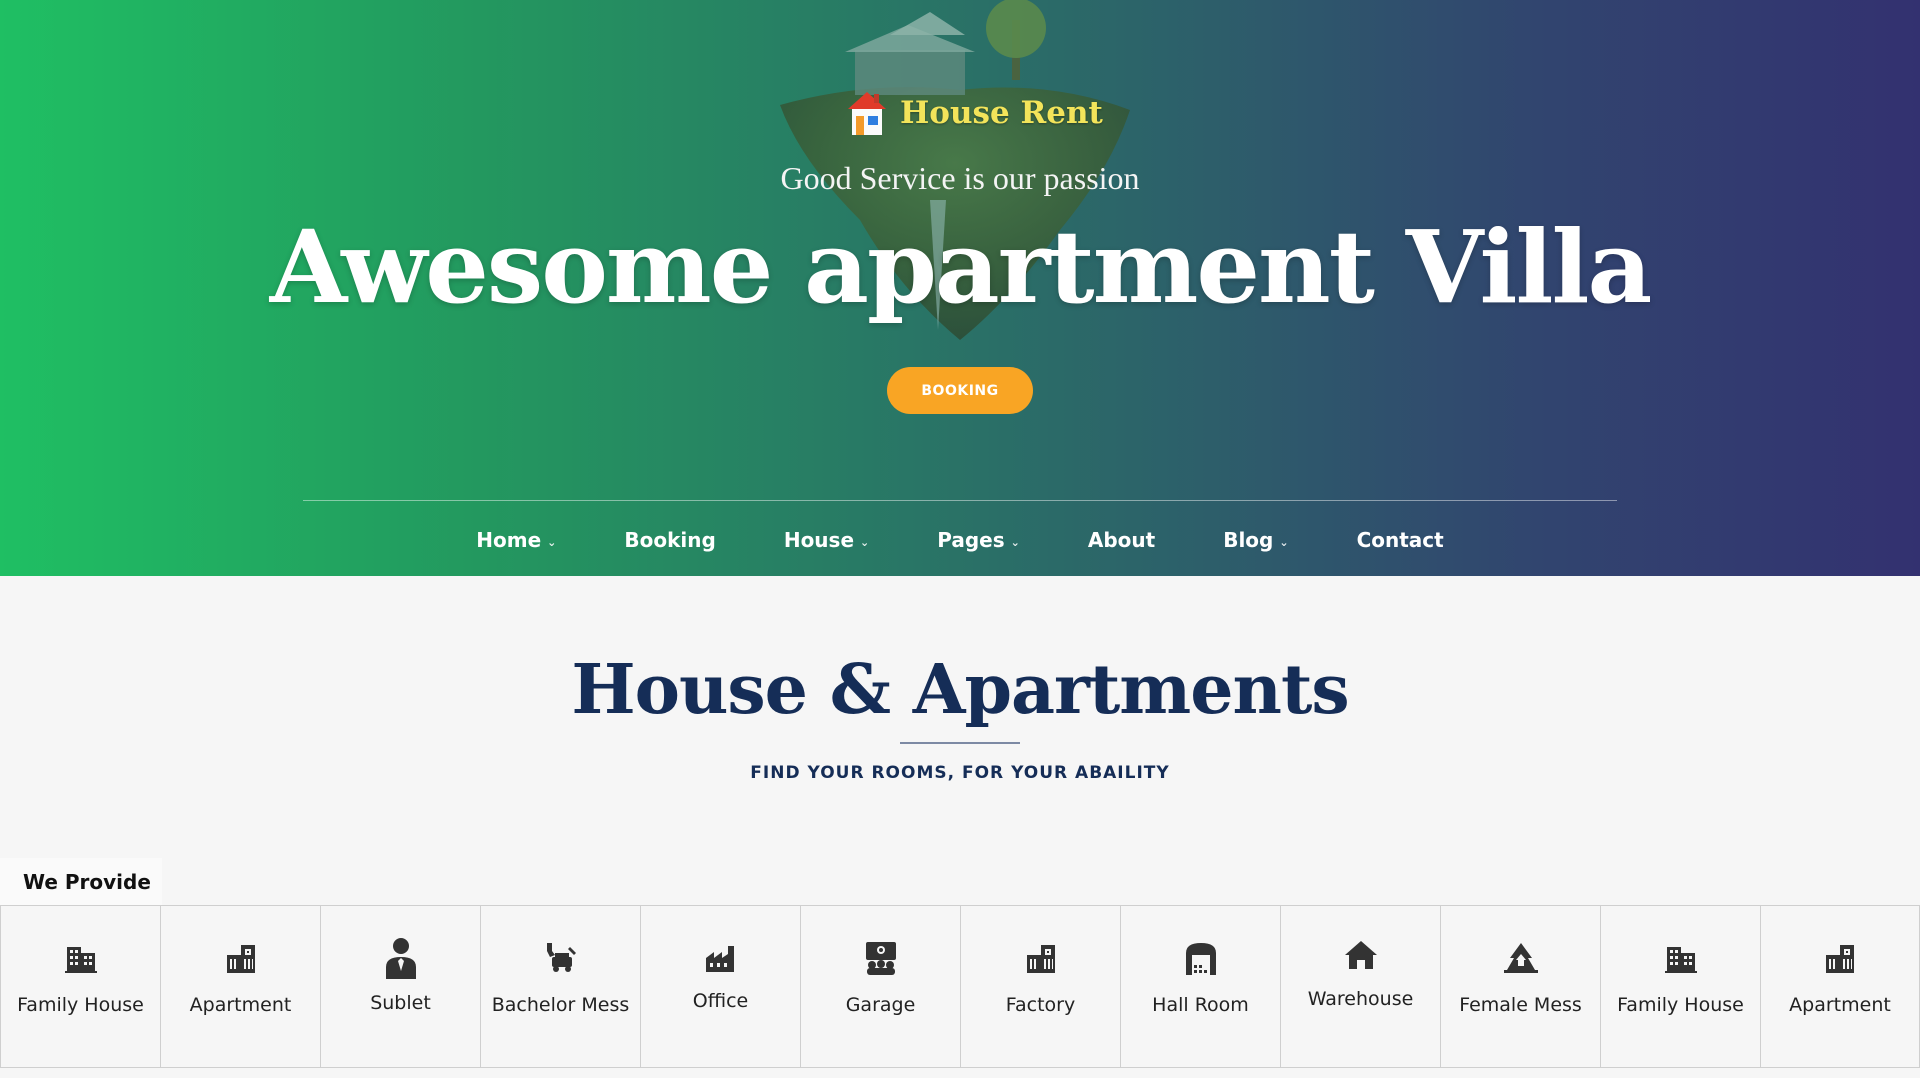 This screenshot has height=1078, width=1920. Describe the element at coordinates (1248, 540) in the screenshot. I see `nav-label: Blog` at that location.